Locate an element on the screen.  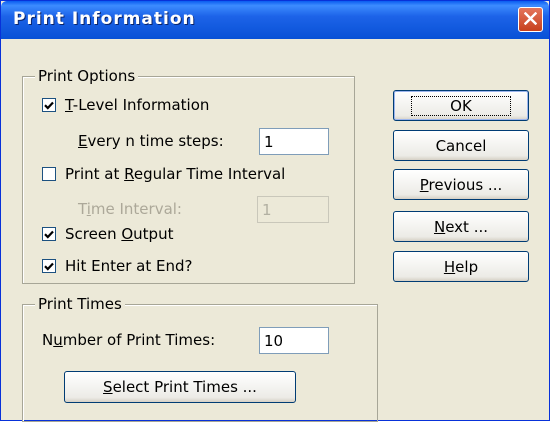
screen-output-checkbox: Screen Output is located at coordinates (107, 234).